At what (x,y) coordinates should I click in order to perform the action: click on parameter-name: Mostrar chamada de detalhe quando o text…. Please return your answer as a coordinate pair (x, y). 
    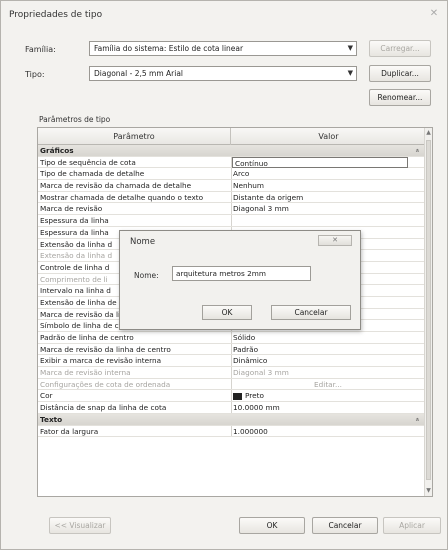
    Looking at the image, I should click on (122, 197).